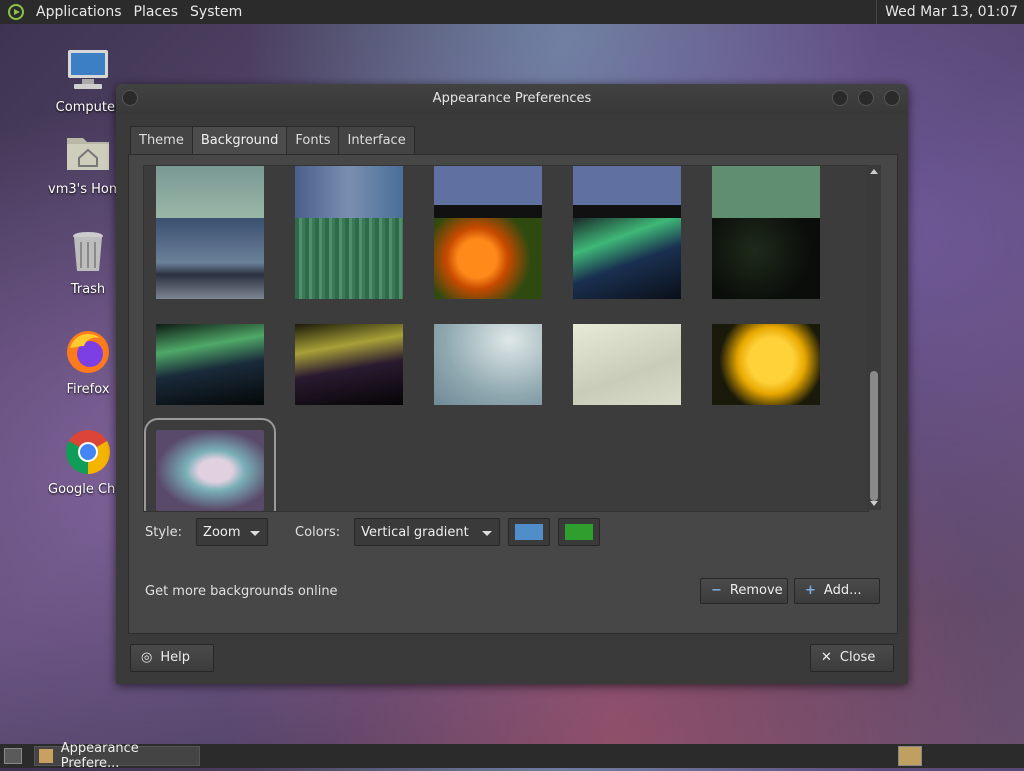 Image resolution: width=1024 pixels, height=771 pixels. Describe the element at coordinates (826, 657) in the screenshot. I see `close-icon: ✕` at that location.